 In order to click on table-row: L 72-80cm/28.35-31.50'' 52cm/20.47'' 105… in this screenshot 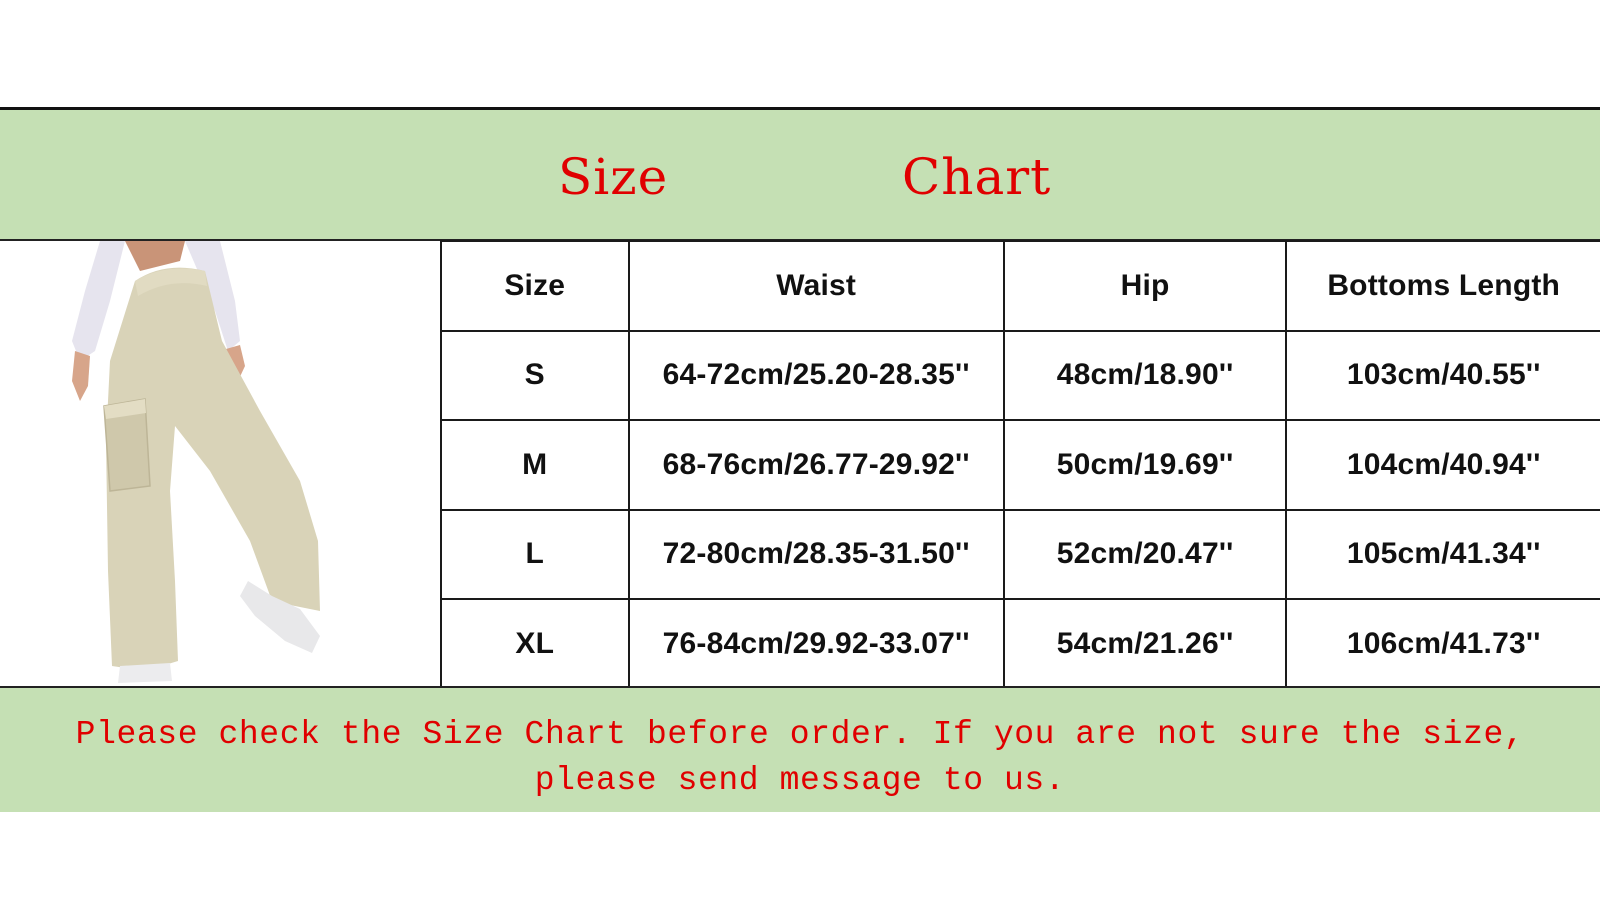, I will do `click(1020, 554)`.